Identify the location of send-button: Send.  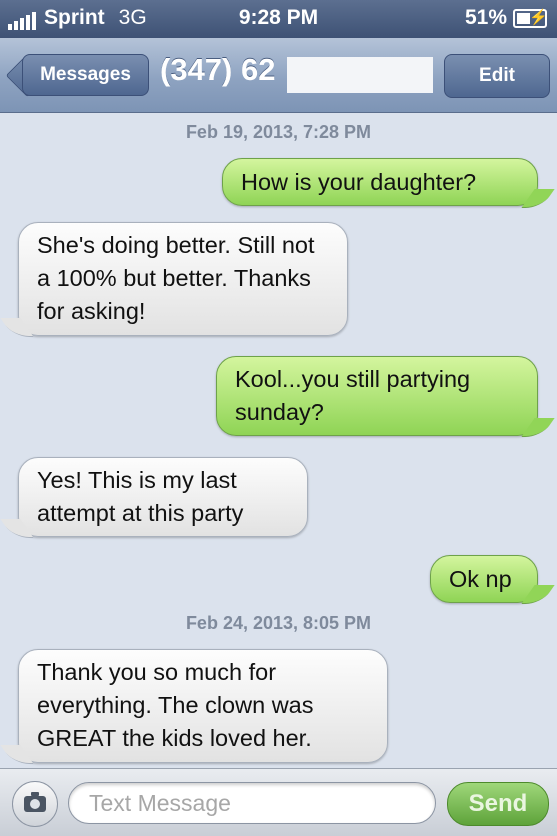
(498, 804).